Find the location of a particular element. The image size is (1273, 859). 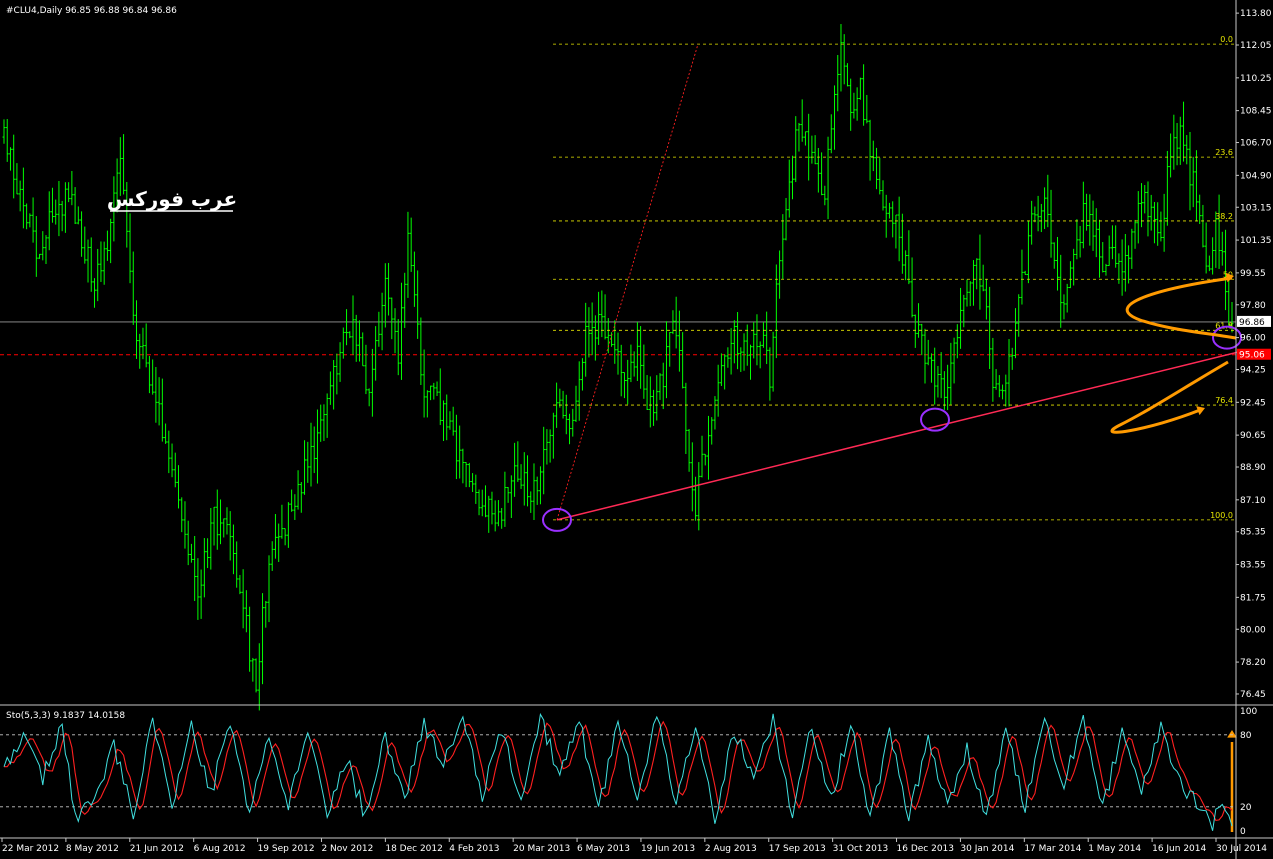

x-tick-label: 2 Nov 2012 is located at coordinates (347, 849).